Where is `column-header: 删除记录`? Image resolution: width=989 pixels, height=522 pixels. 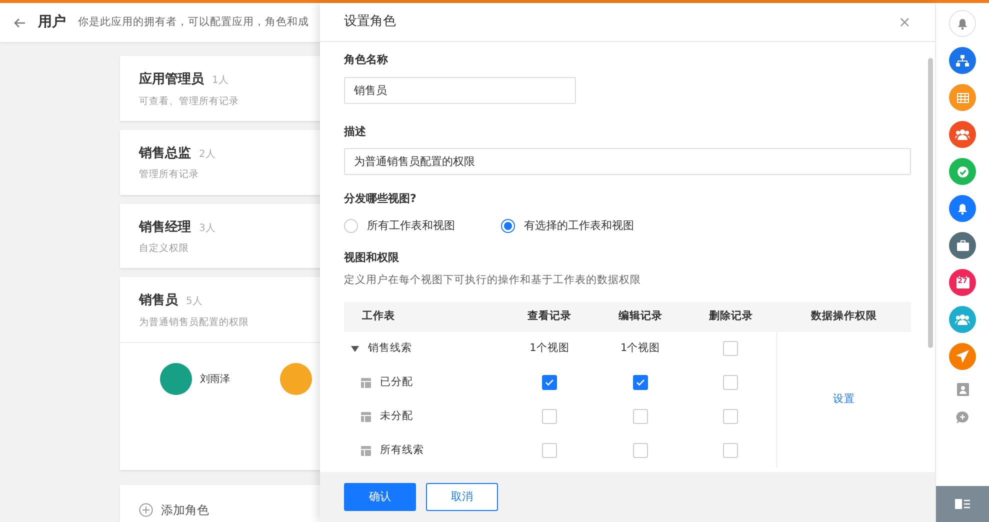
column-header: 删除记录 is located at coordinates (731, 317).